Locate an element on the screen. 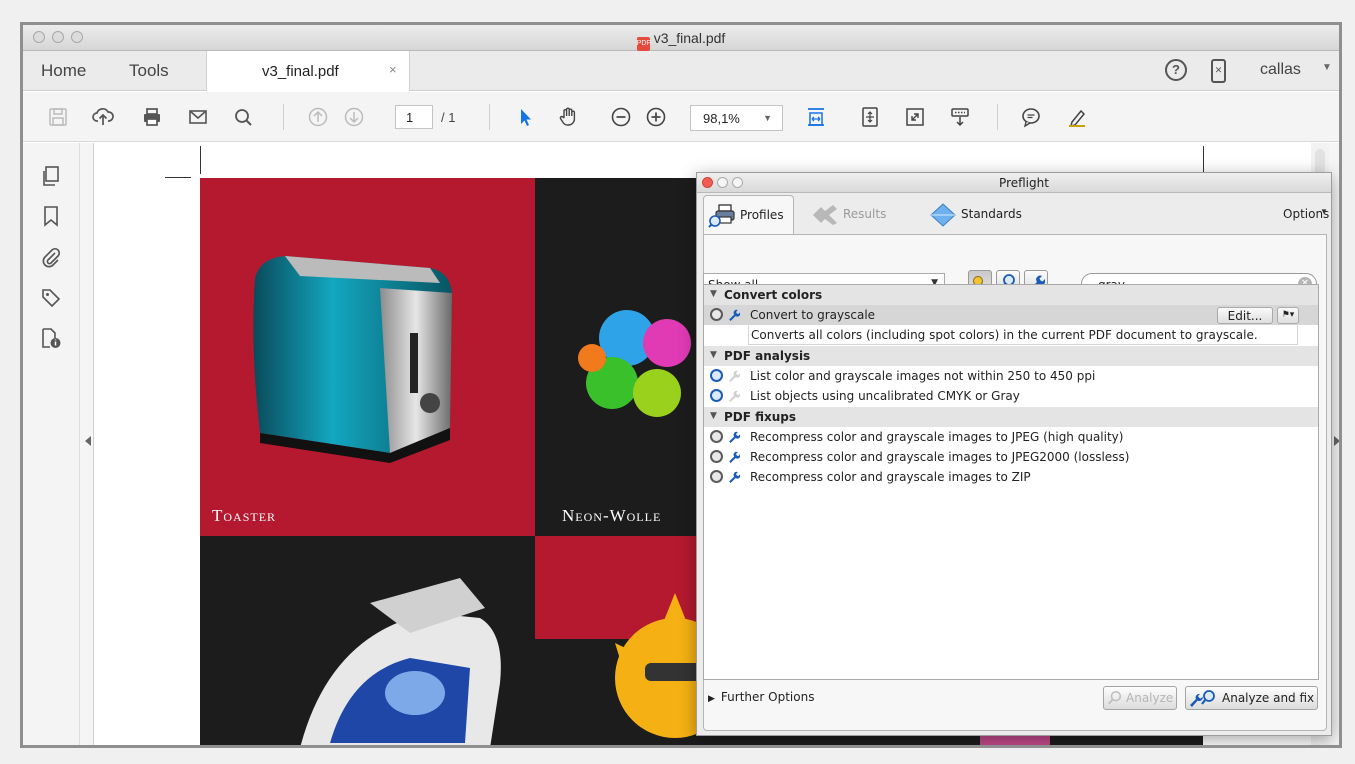  results-icon is located at coordinates (825, 215).